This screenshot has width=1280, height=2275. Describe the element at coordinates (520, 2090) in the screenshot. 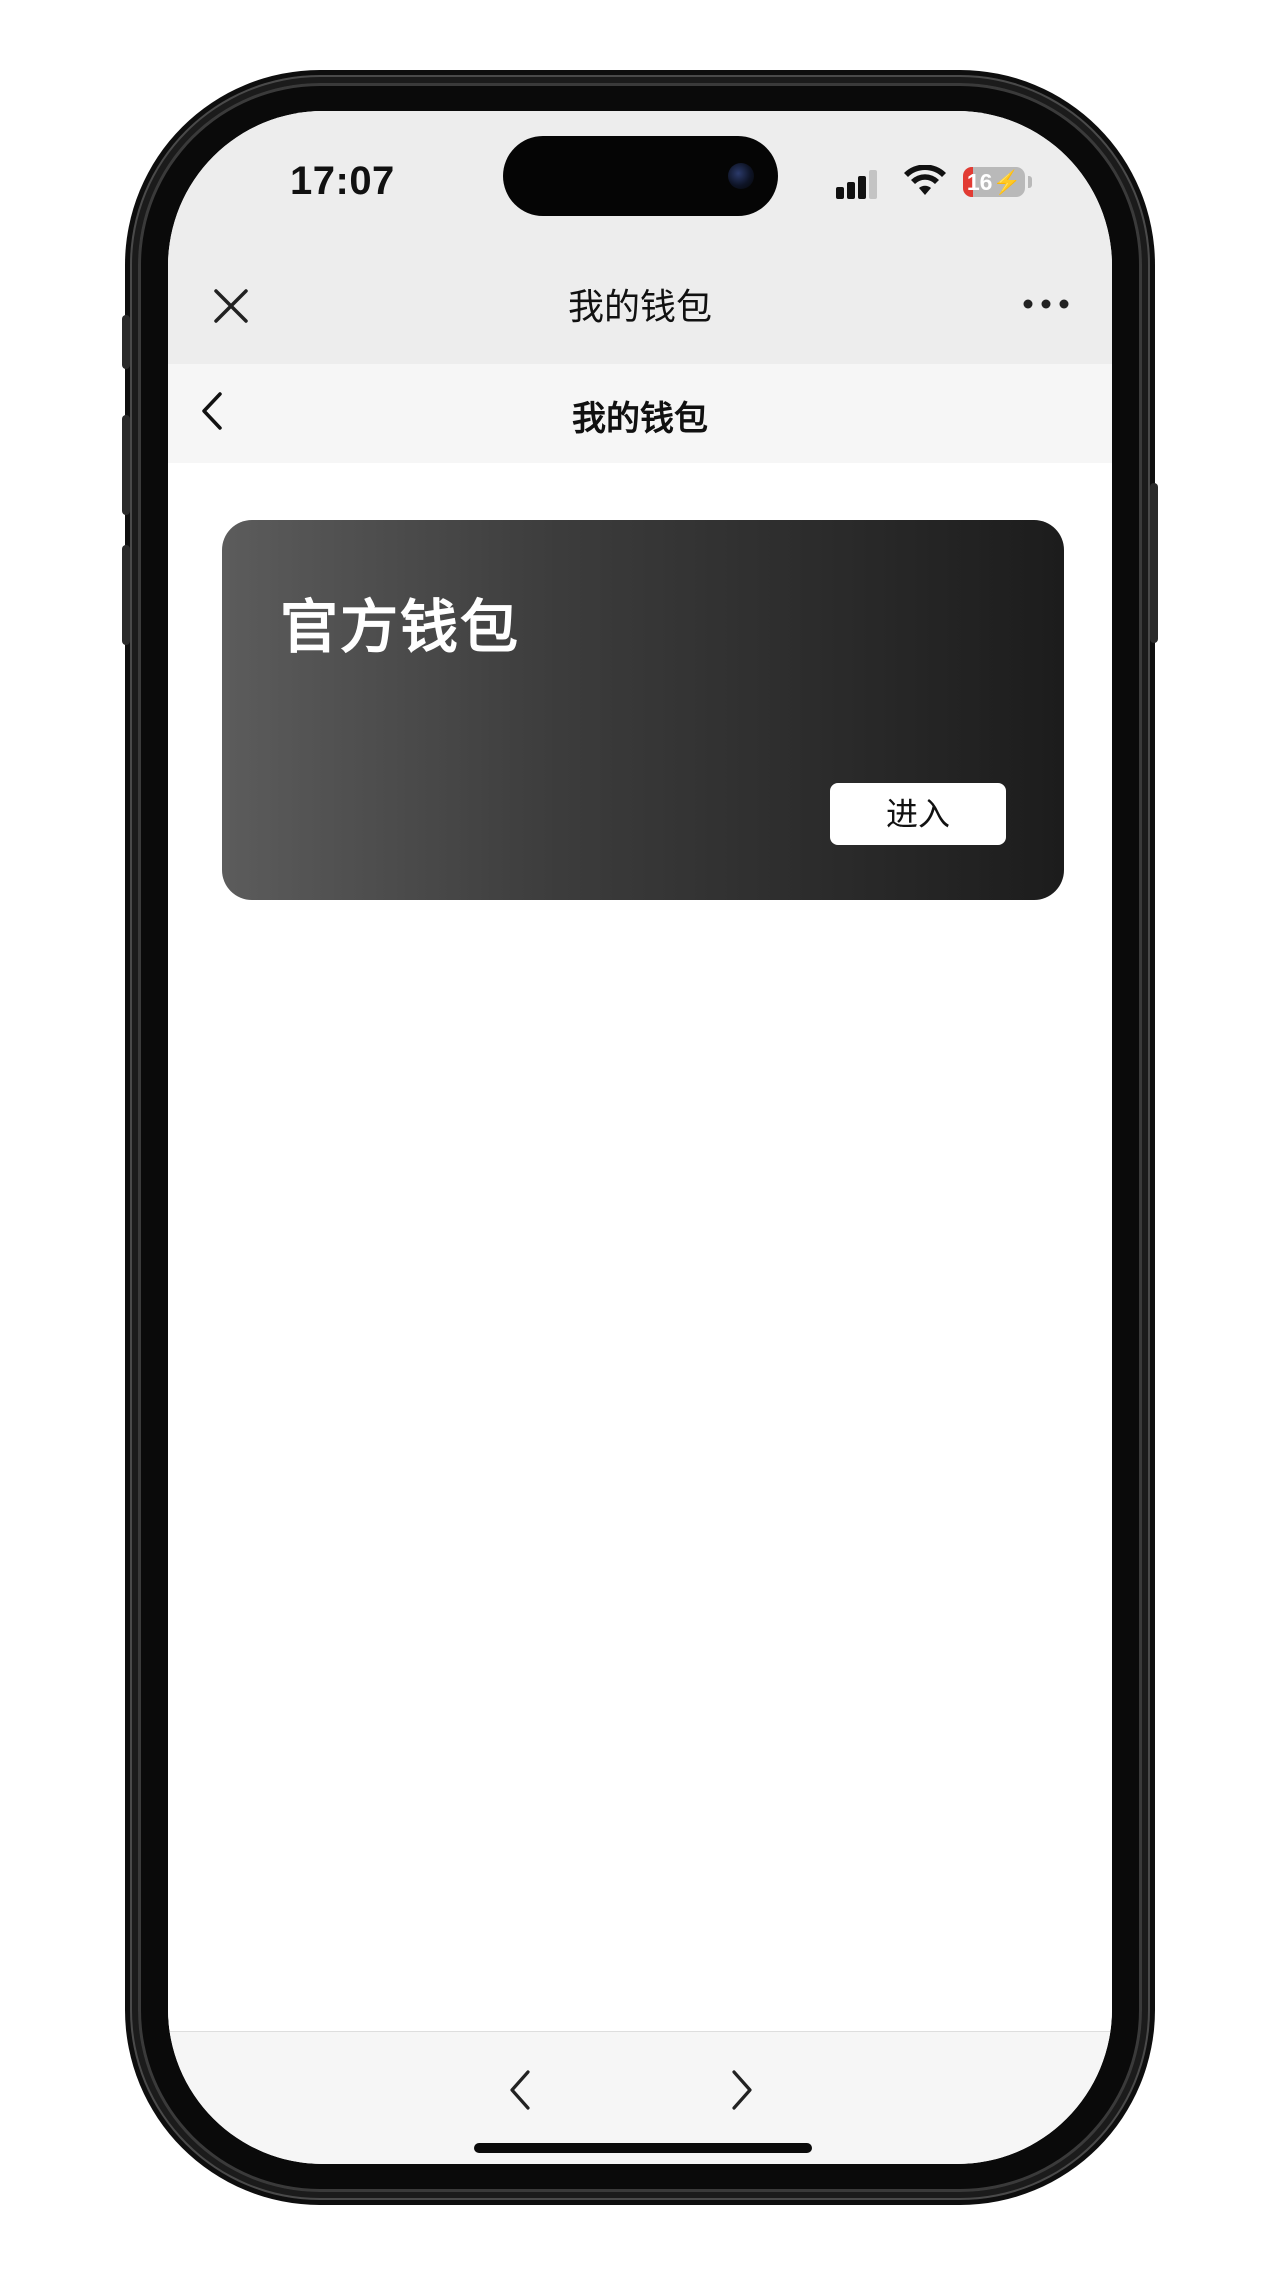

I see `chevron-left-icon` at that location.